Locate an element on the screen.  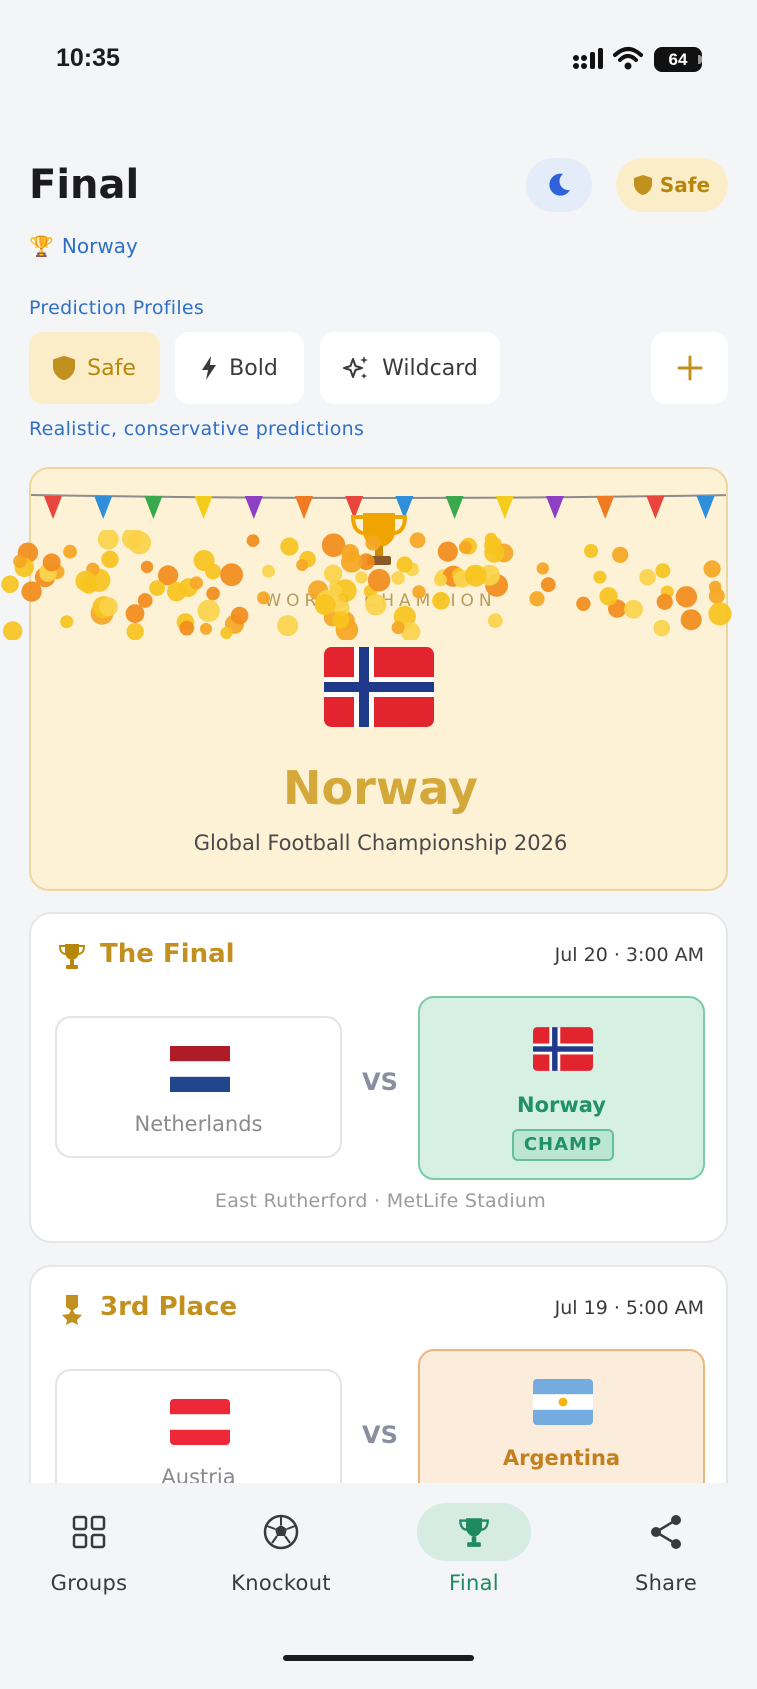
match-title: 3rd Place is located at coordinates (169, 1307).